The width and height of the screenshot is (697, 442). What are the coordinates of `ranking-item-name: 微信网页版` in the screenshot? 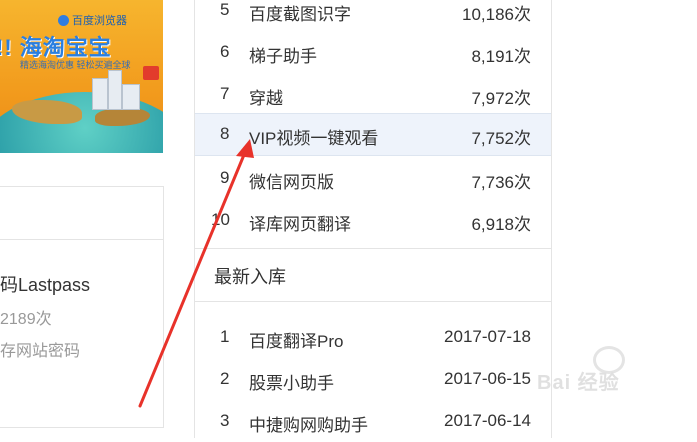 It's located at (291, 180).